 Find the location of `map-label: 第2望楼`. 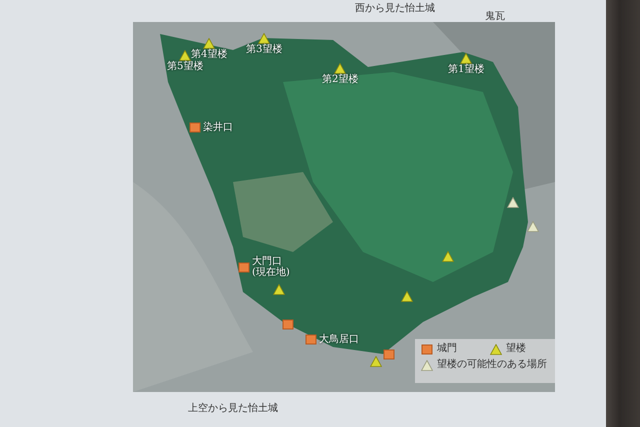

map-label: 第2望楼 is located at coordinates (340, 79).